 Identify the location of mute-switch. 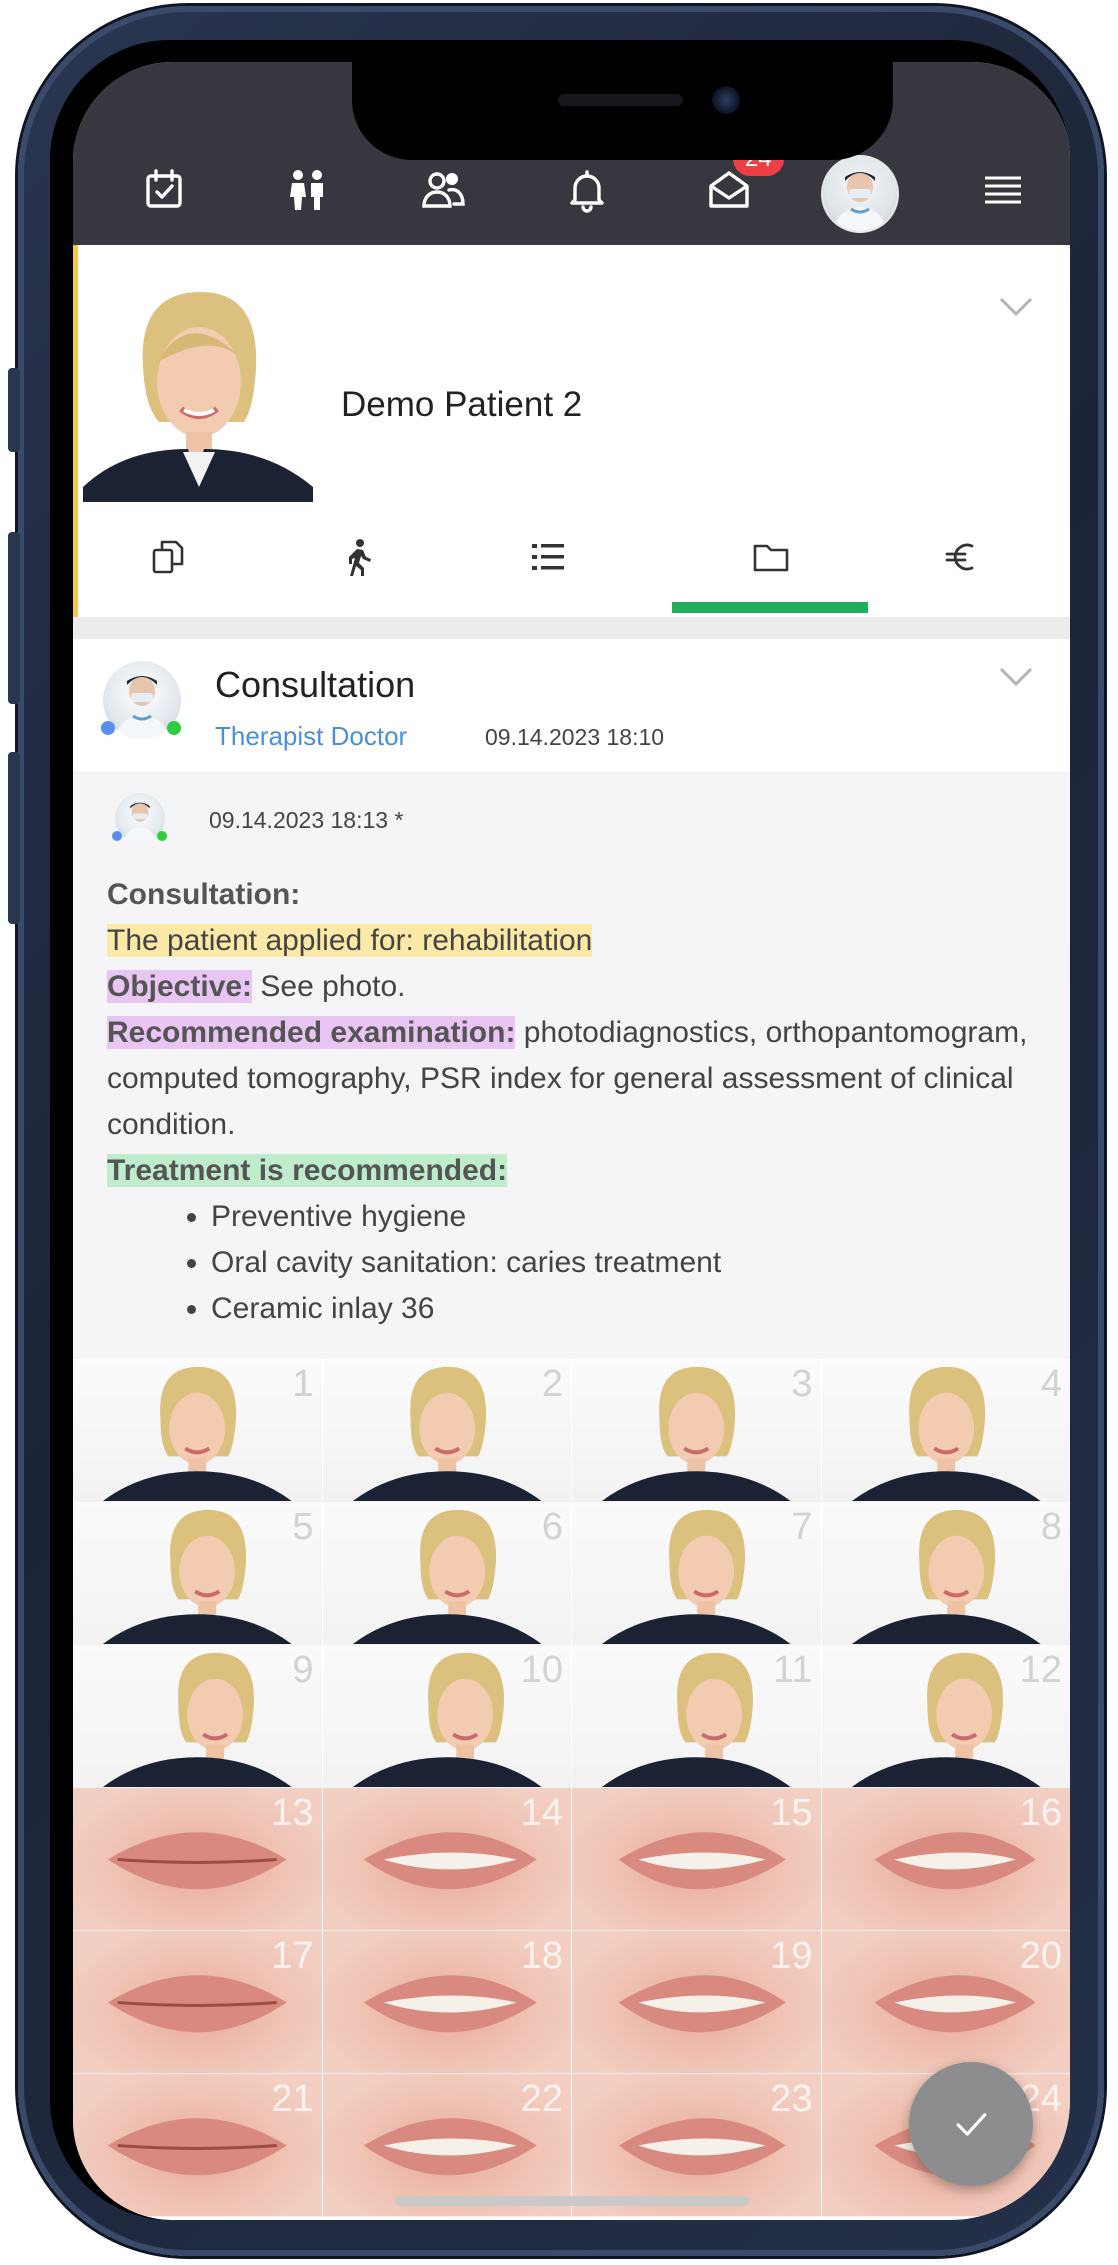
(14, 410).